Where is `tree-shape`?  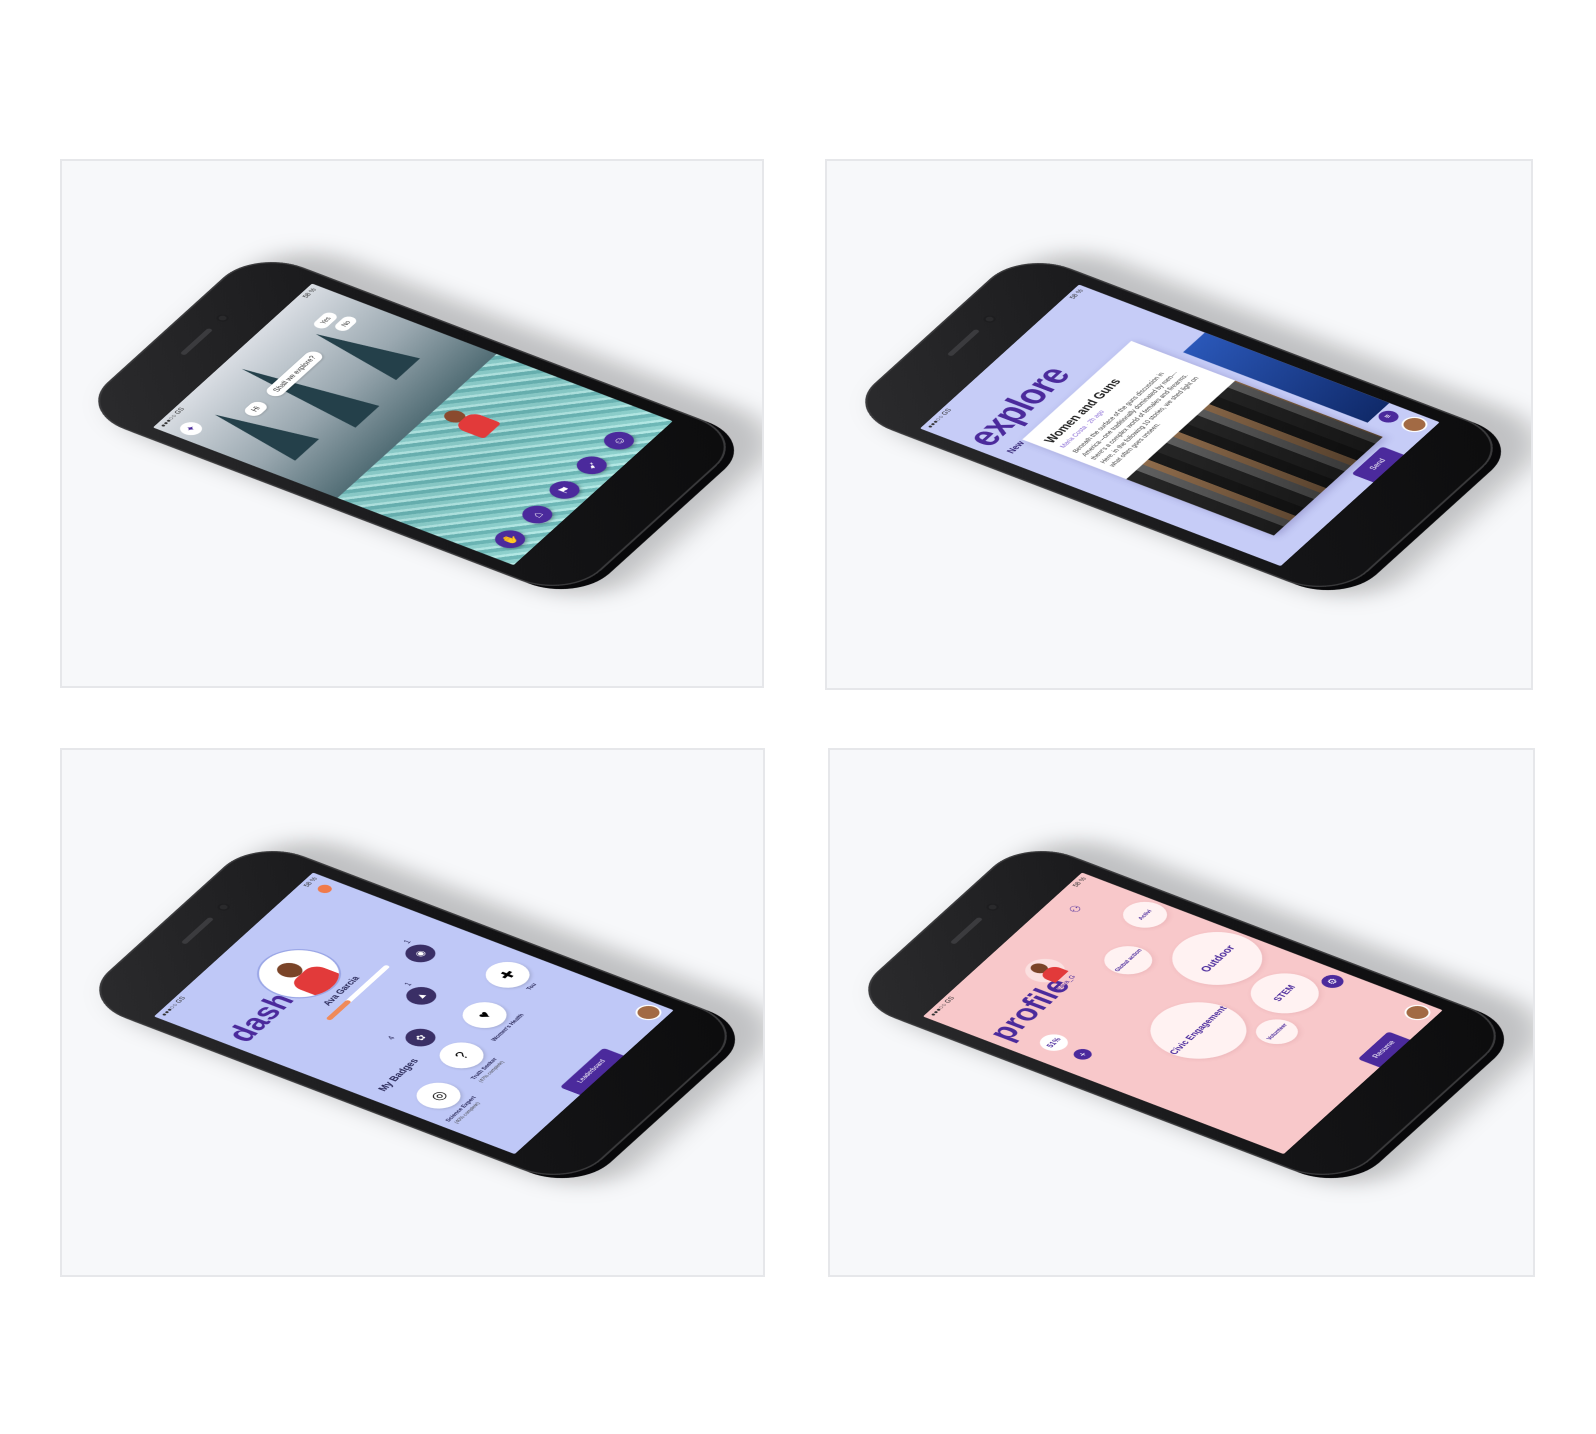 tree-shape is located at coordinates (362, 351).